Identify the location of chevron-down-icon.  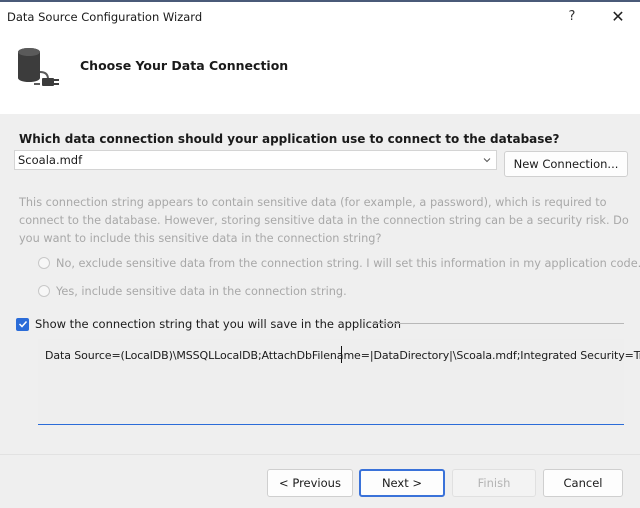
(487, 160).